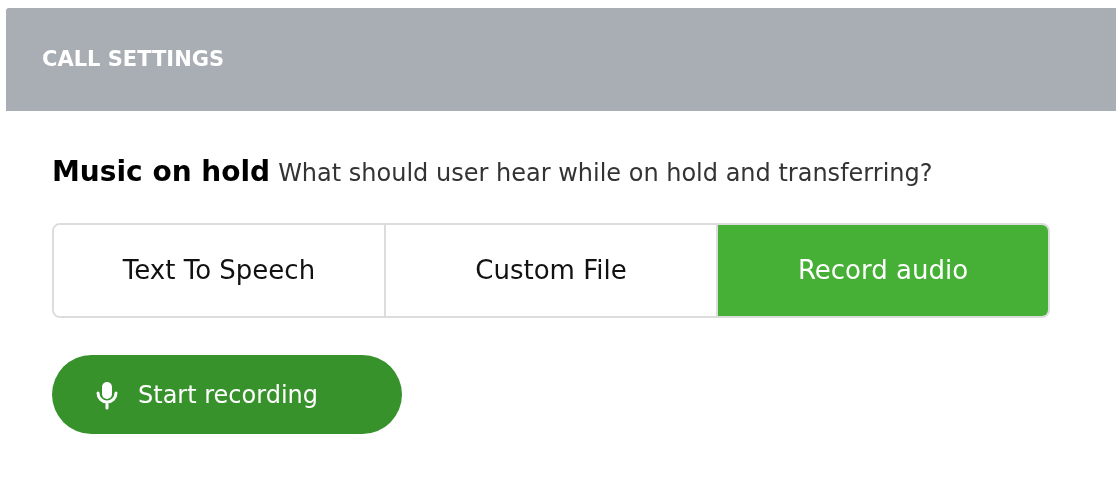 Image resolution: width=1116 pixels, height=498 pixels. I want to click on section-title: Music on hold, so click(161, 172).